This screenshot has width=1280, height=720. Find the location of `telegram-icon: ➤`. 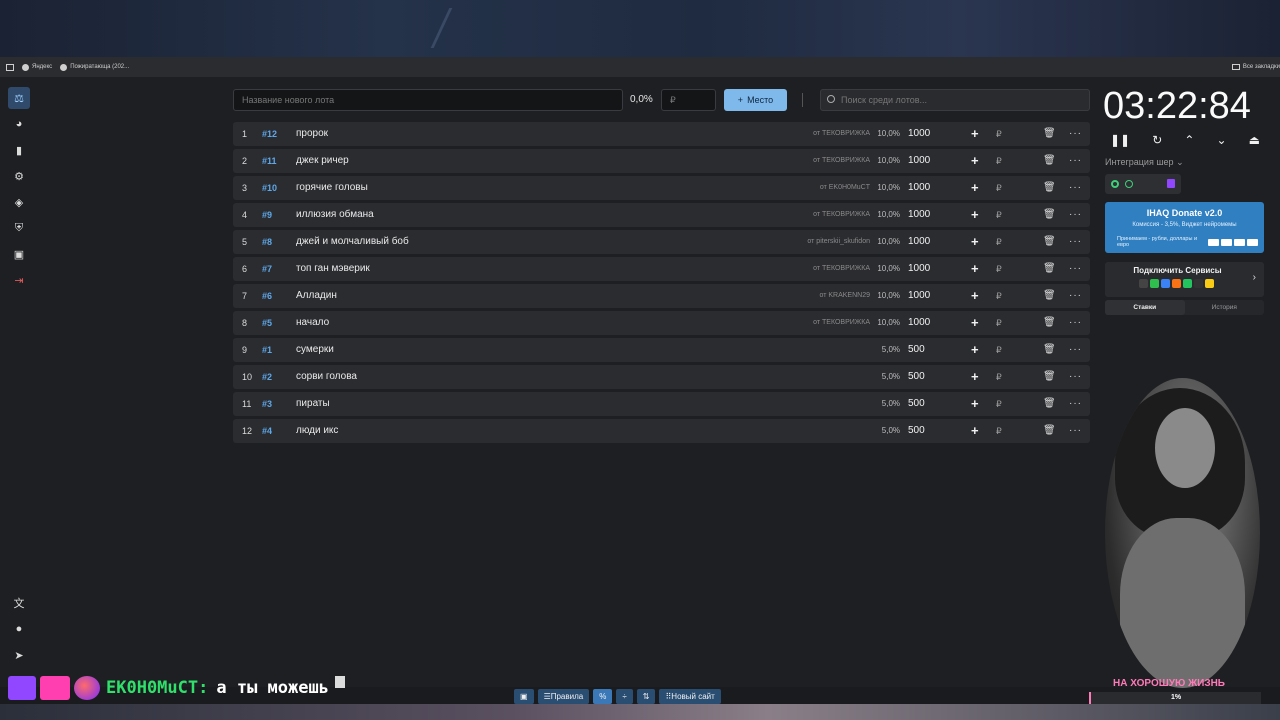

telegram-icon: ➤ is located at coordinates (19, 655).